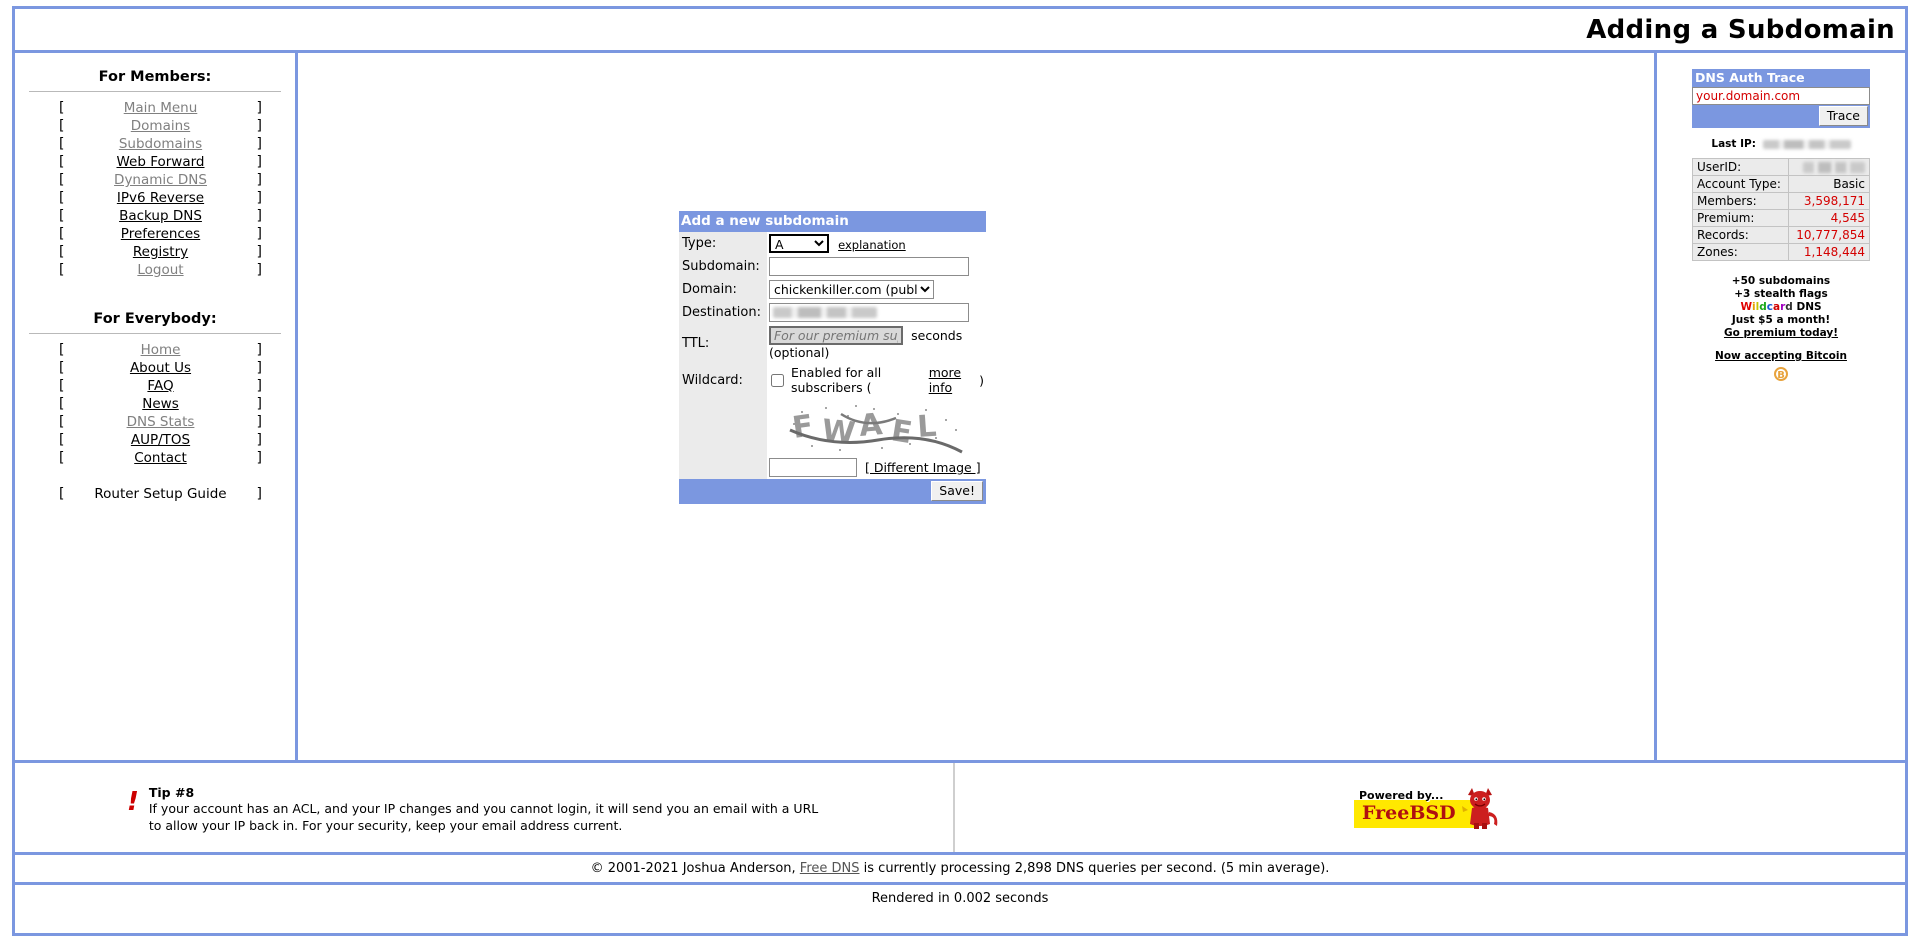 The width and height of the screenshot is (1920, 944). I want to click on sidebar-members-heading: For Members:, so click(155, 77).